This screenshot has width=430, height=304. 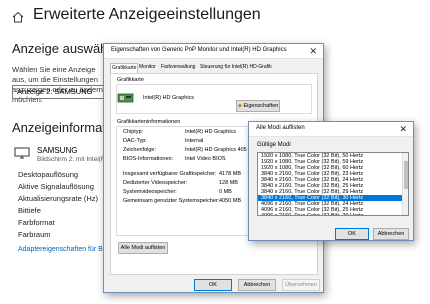 I want to click on tab-color-management: Farbverwaltung, so click(x=178, y=68).